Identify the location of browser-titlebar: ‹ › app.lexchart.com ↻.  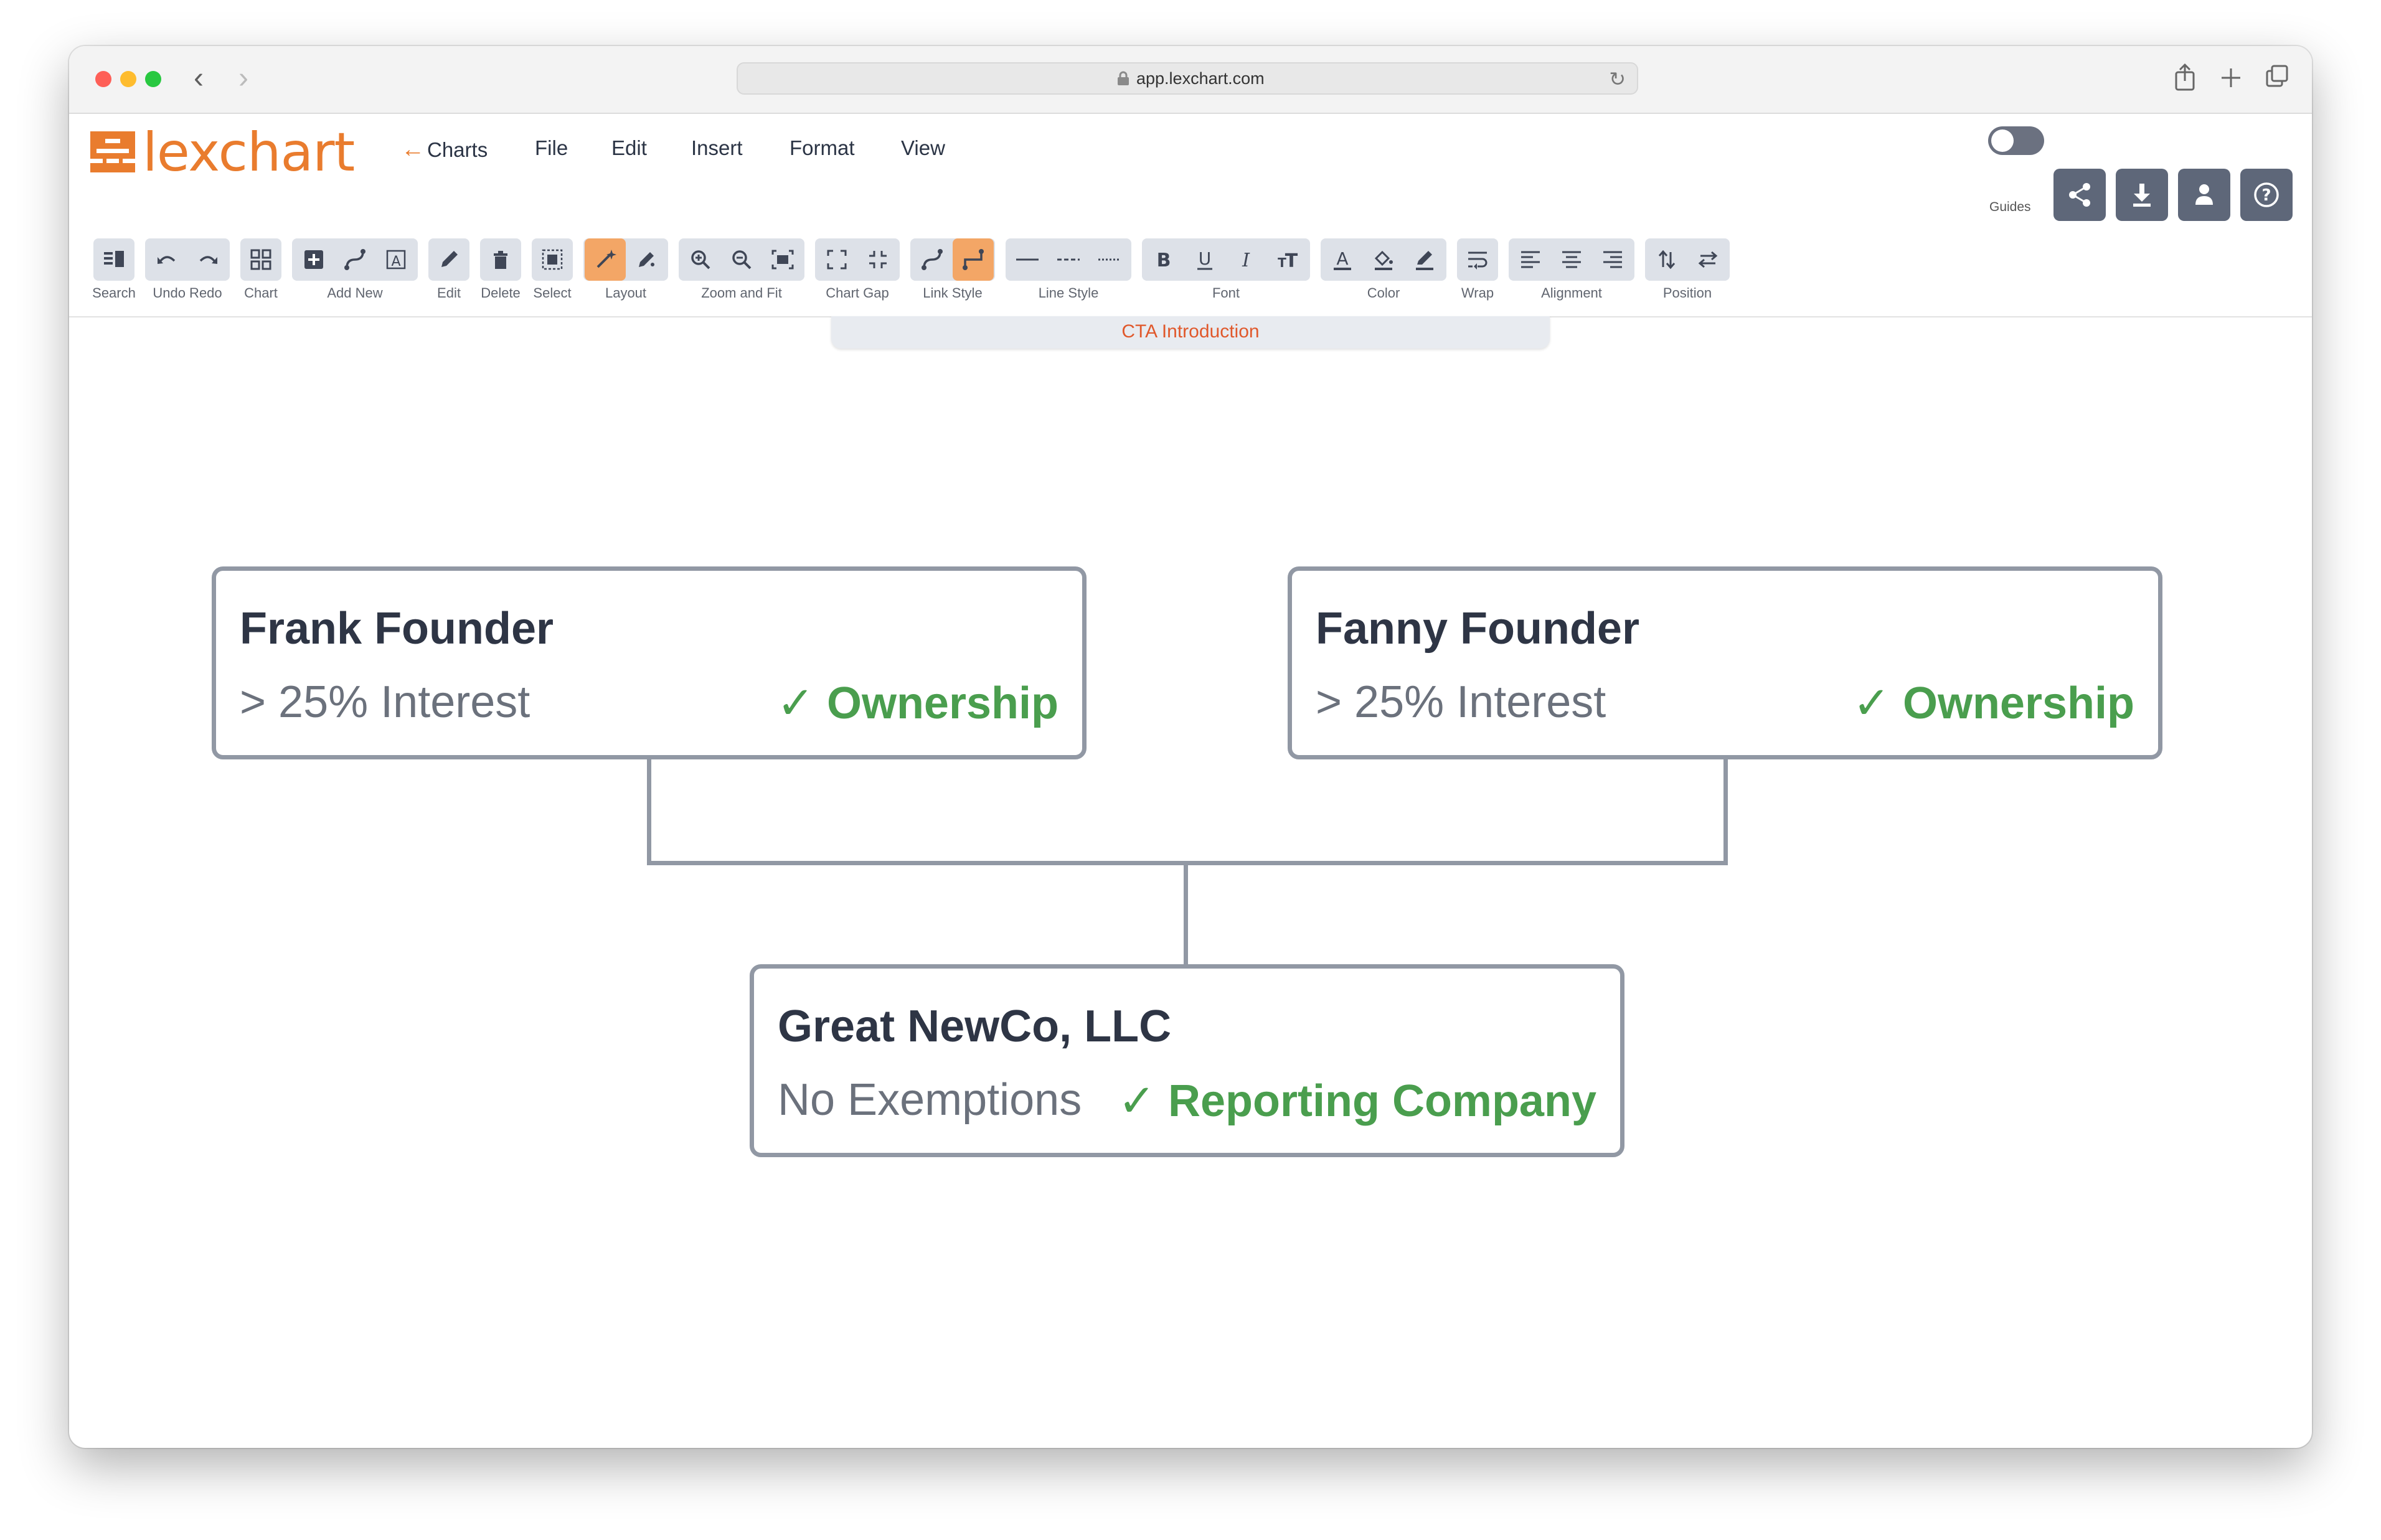
(1190, 80).